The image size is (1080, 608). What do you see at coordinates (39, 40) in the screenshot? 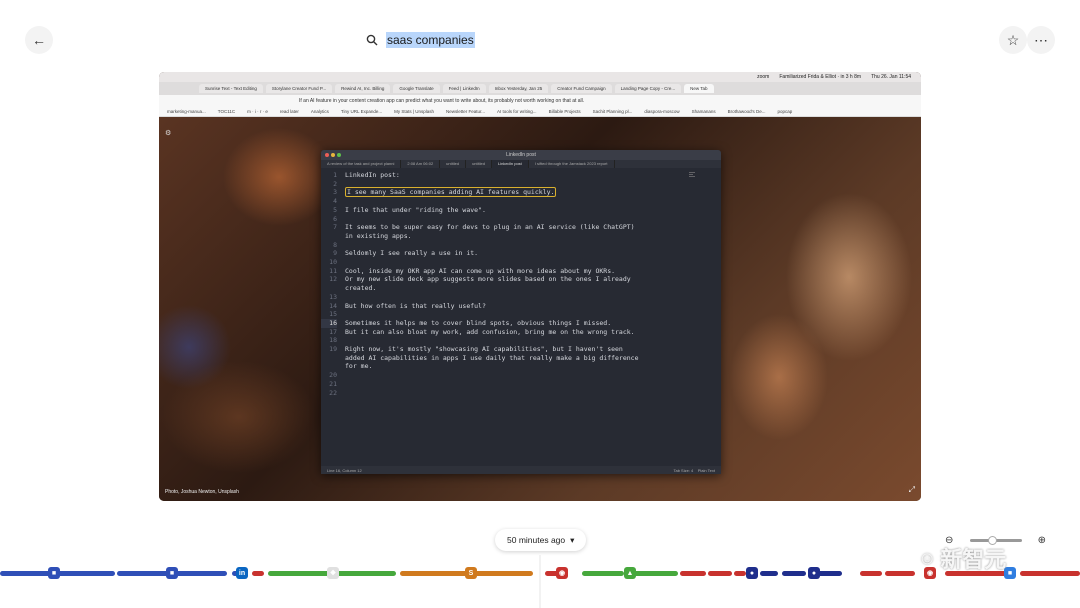
I see `back-button: ←` at bounding box center [39, 40].